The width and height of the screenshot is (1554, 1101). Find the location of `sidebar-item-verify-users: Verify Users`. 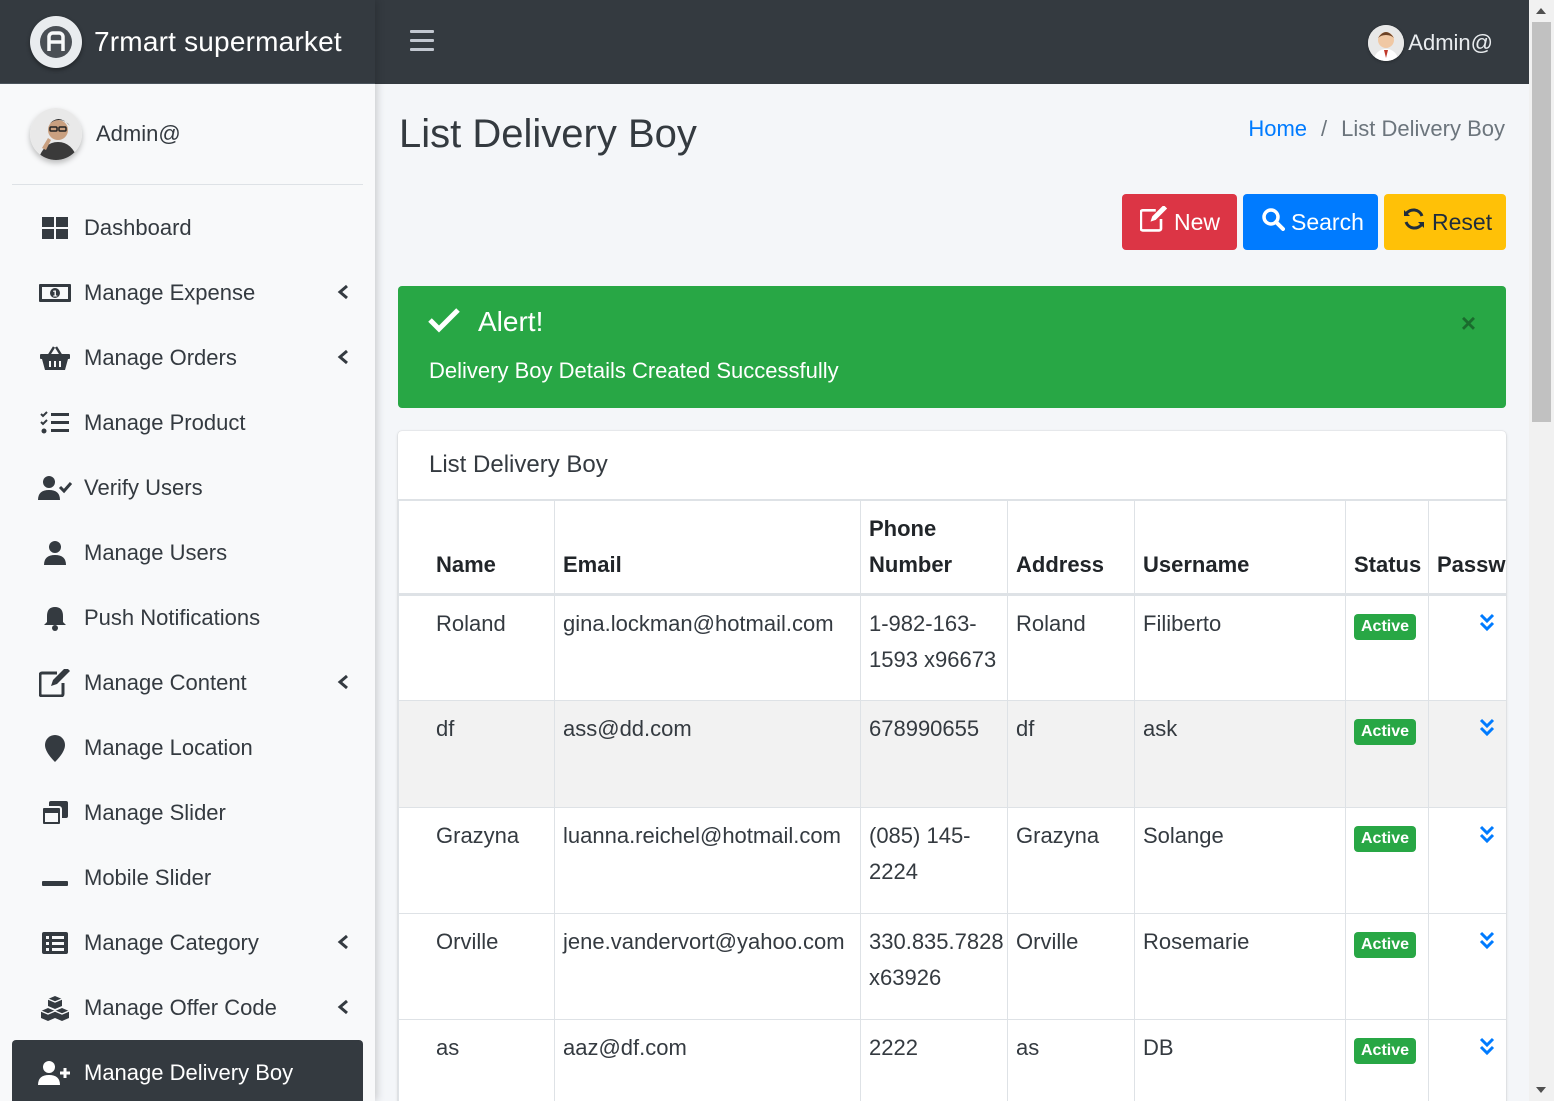

sidebar-item-verify-users: Verify Users is located at coordinates (187, 487).